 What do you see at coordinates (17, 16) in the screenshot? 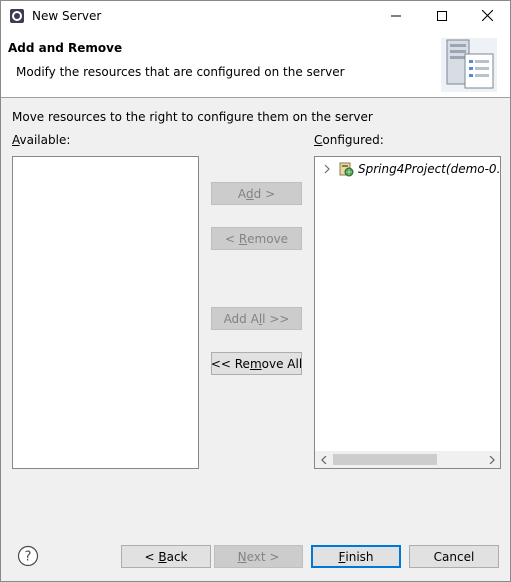
I see `eclipse-app-icon` at bounding box center [17, 16].